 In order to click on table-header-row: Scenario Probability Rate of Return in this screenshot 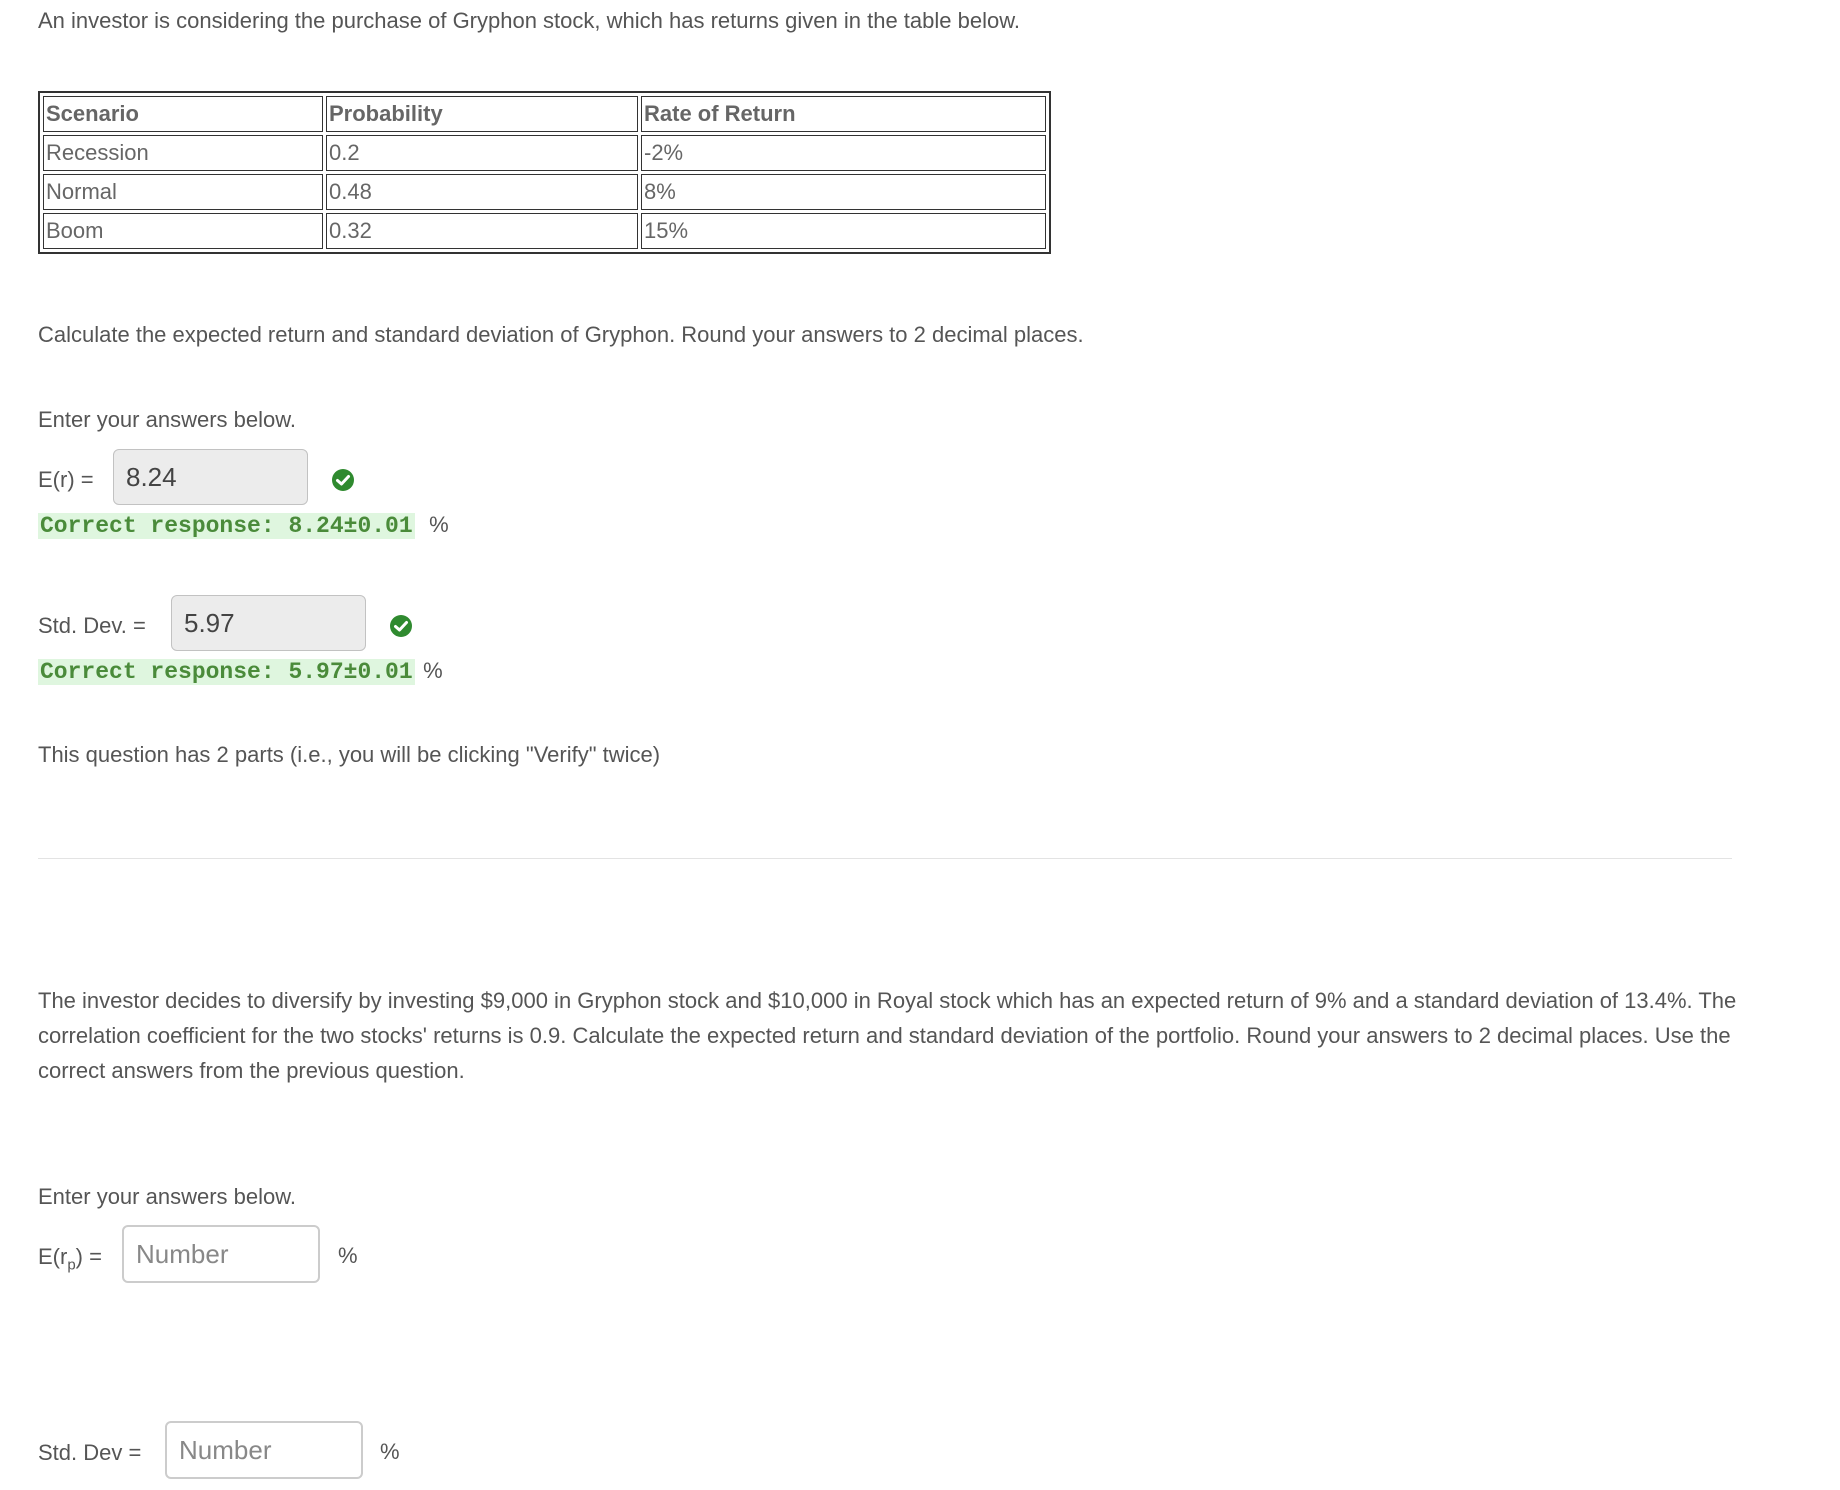, I will do `click(544, 114)`.